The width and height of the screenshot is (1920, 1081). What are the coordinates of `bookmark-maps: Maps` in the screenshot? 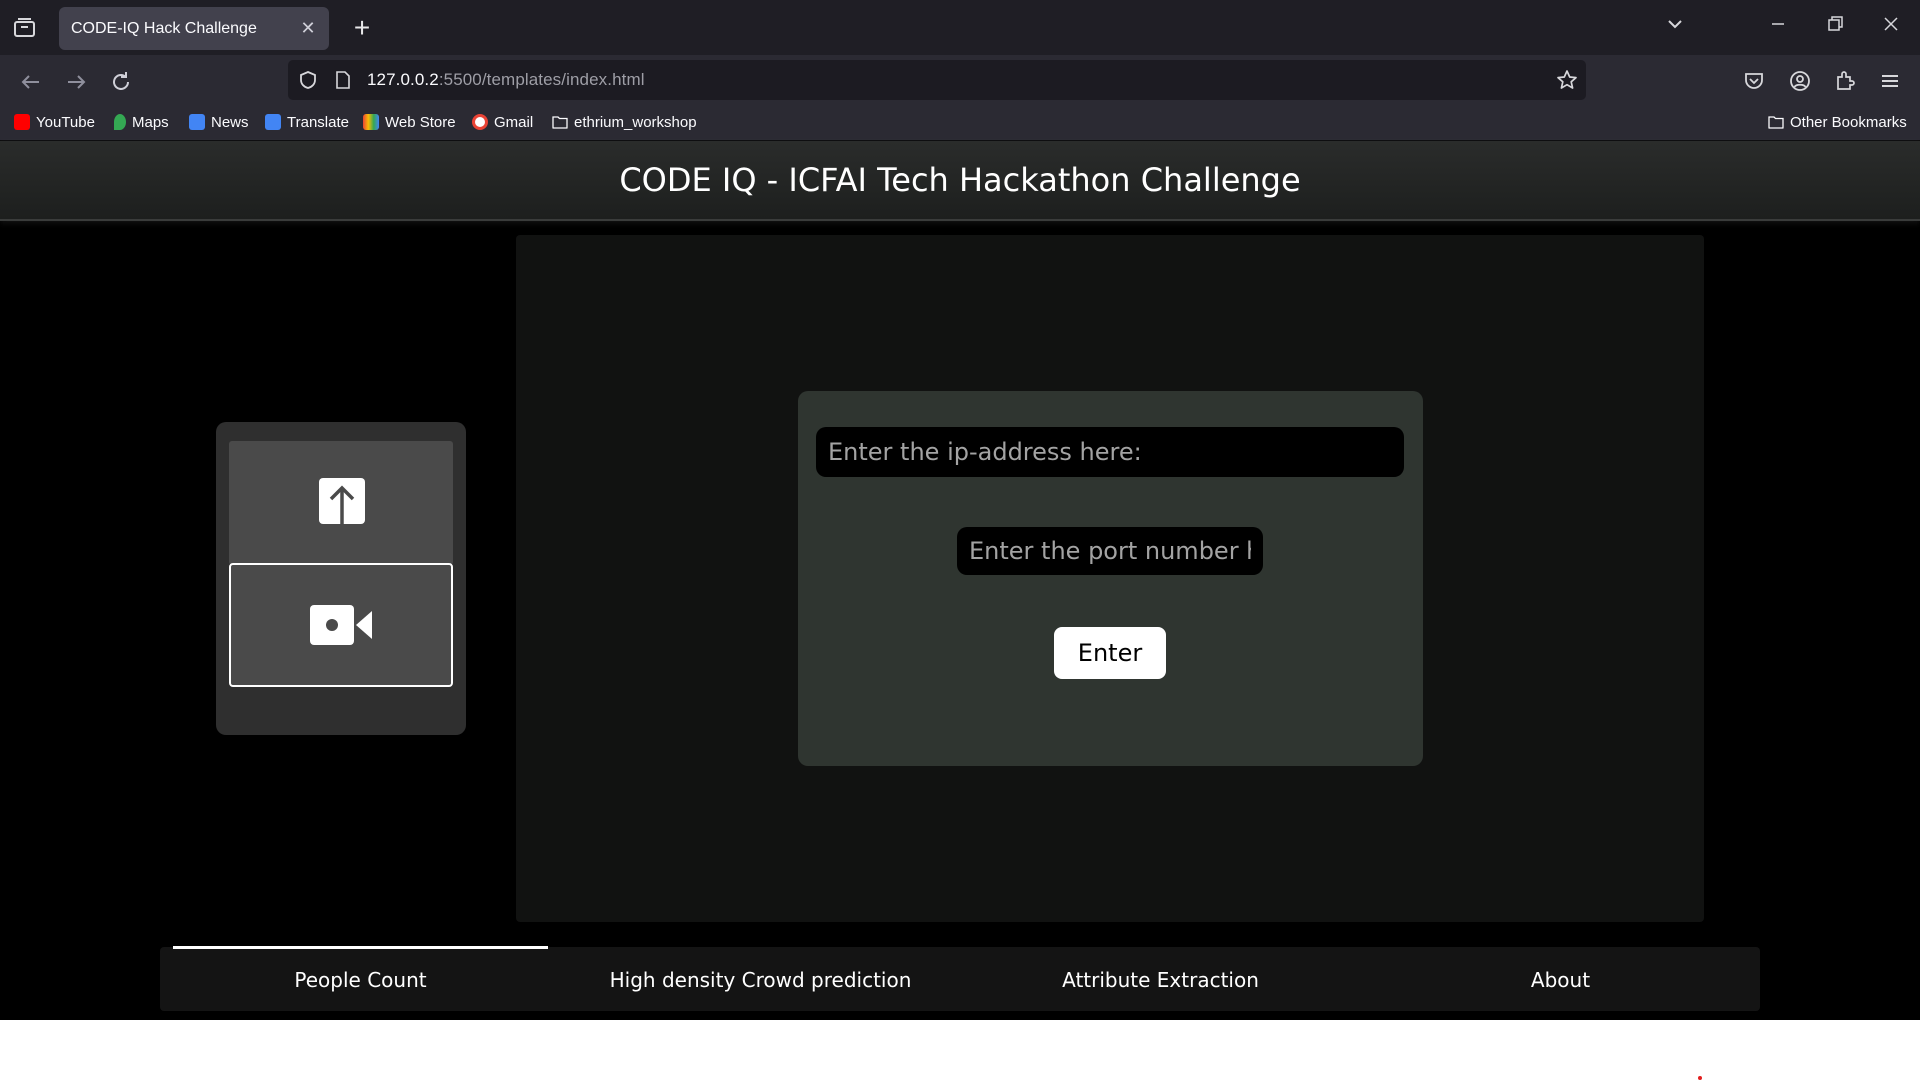 It's located at (141, 124).